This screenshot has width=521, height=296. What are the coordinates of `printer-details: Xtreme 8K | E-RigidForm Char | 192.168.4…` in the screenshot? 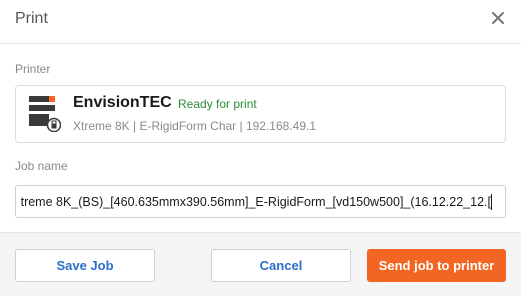 It's located at (195, 126).